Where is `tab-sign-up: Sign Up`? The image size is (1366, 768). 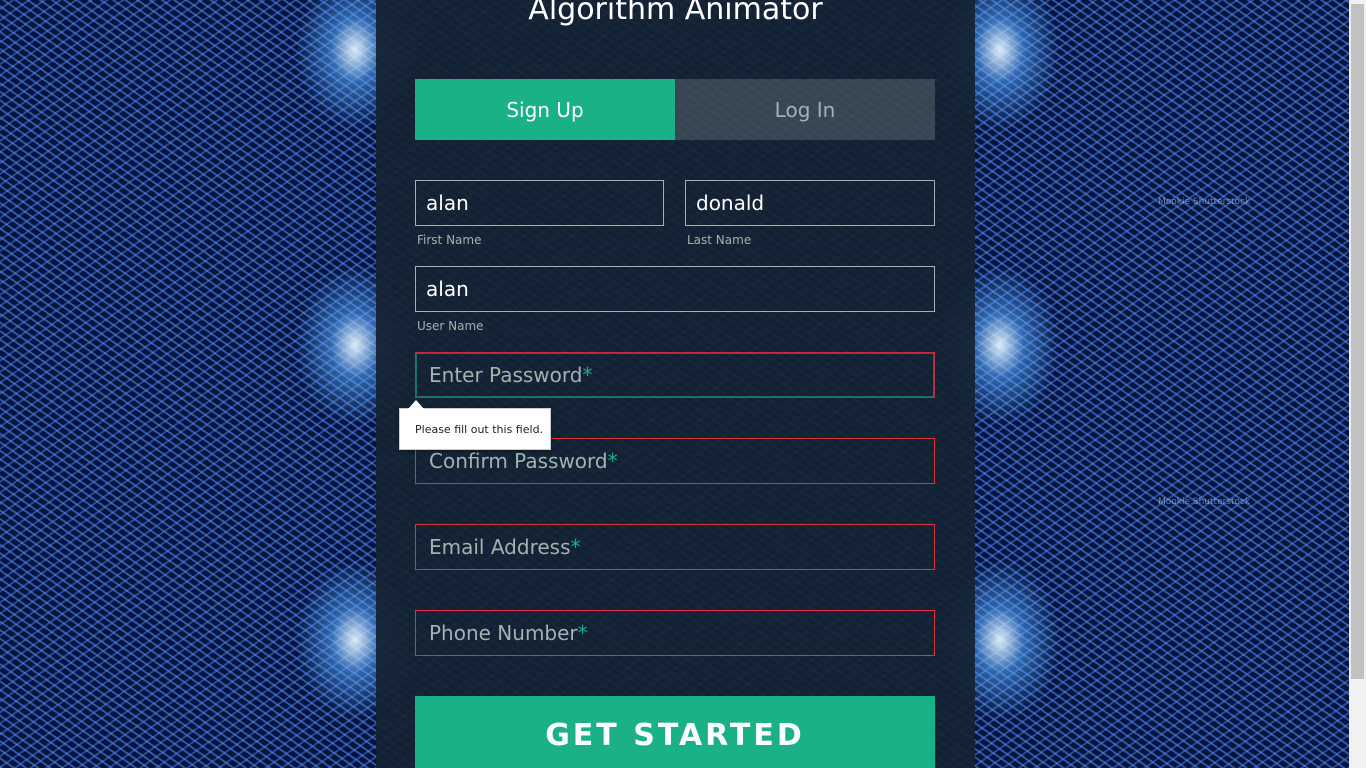
tab-sign-up: Sign Up is located at coordinates (545, 109).